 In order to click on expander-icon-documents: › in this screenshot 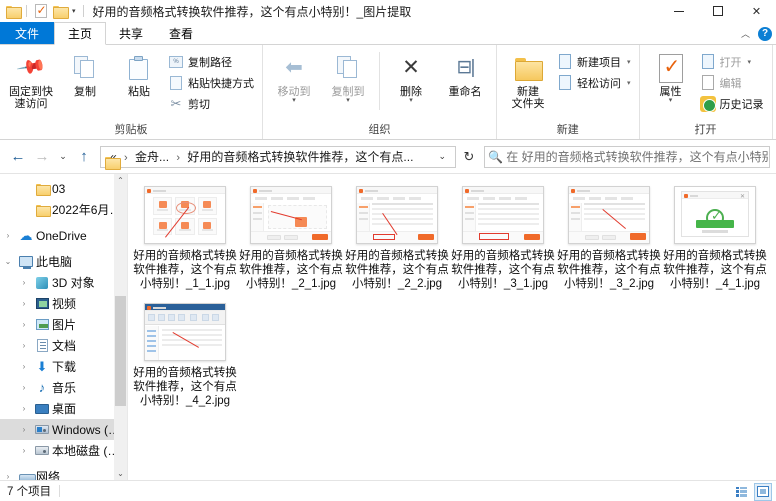, I will do `click(24, 345)`.